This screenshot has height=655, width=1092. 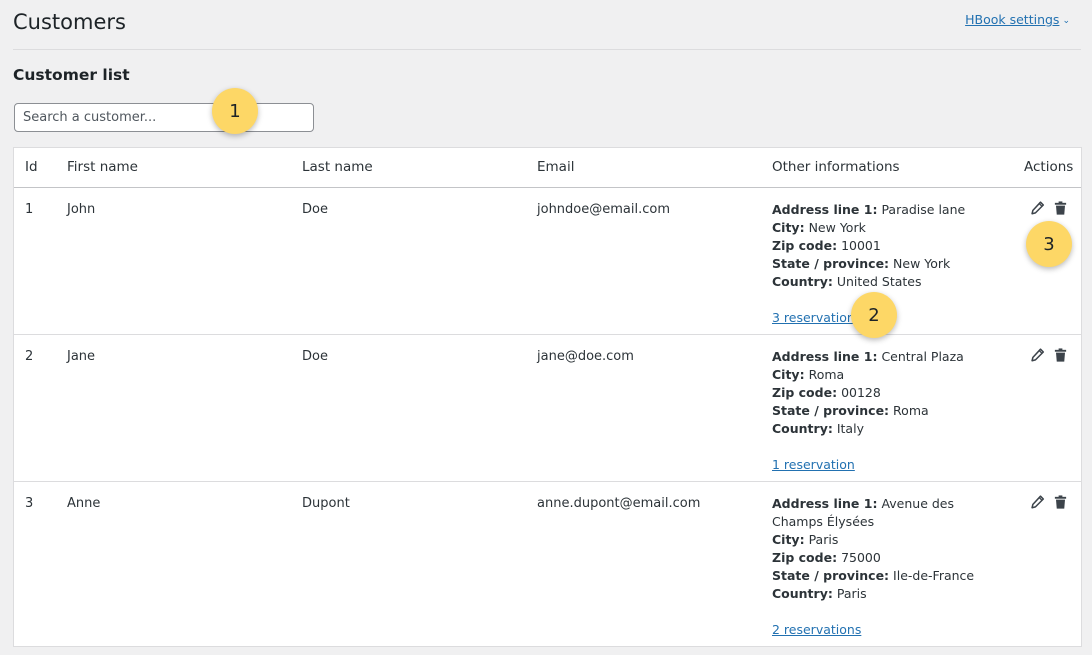 I want to click on info-value: 75000, so click(x=861, y=557).